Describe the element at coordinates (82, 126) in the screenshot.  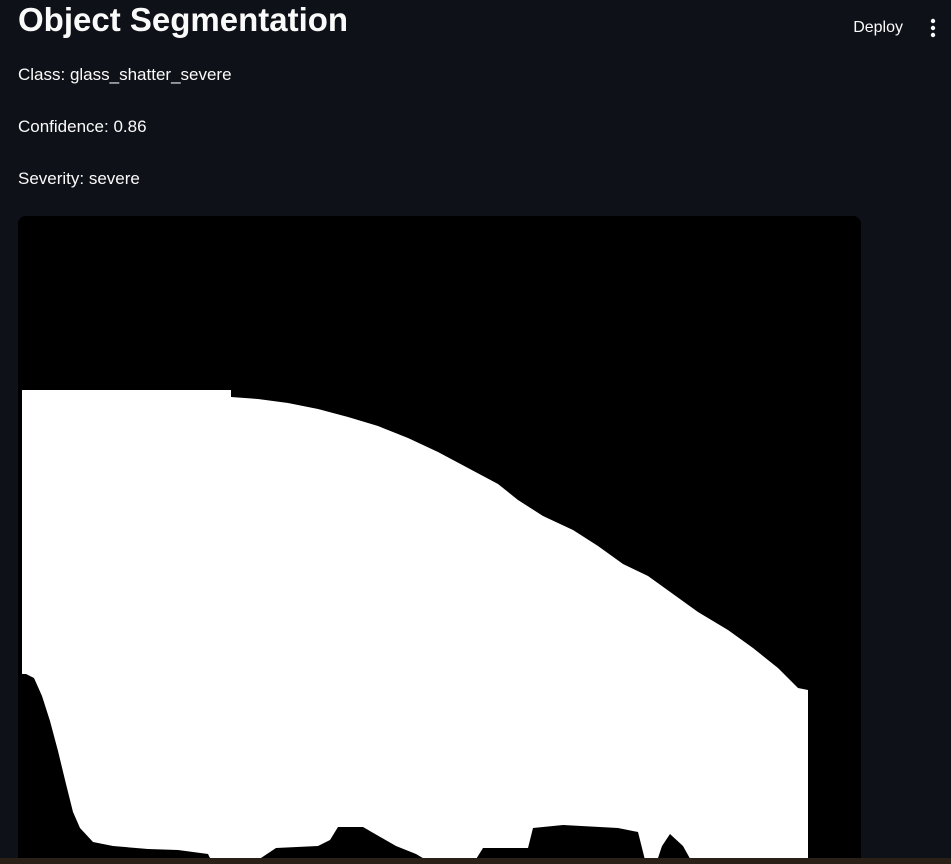
I see `confidence-label: Confidence: 0.86` at that location.